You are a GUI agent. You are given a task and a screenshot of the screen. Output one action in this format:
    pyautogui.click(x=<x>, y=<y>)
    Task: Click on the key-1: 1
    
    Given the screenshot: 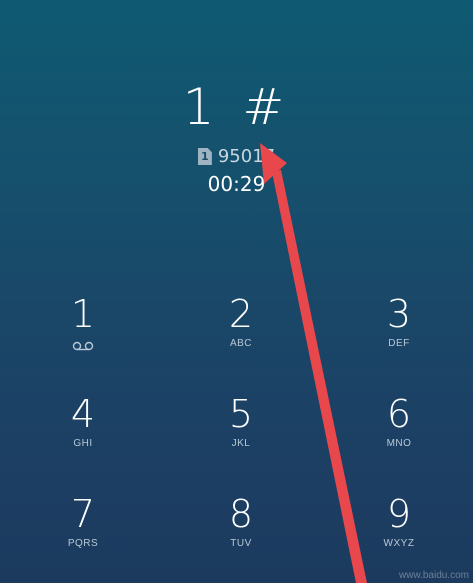 What is the action you would take?
    pyautogui.click(x=83, y=332)
    